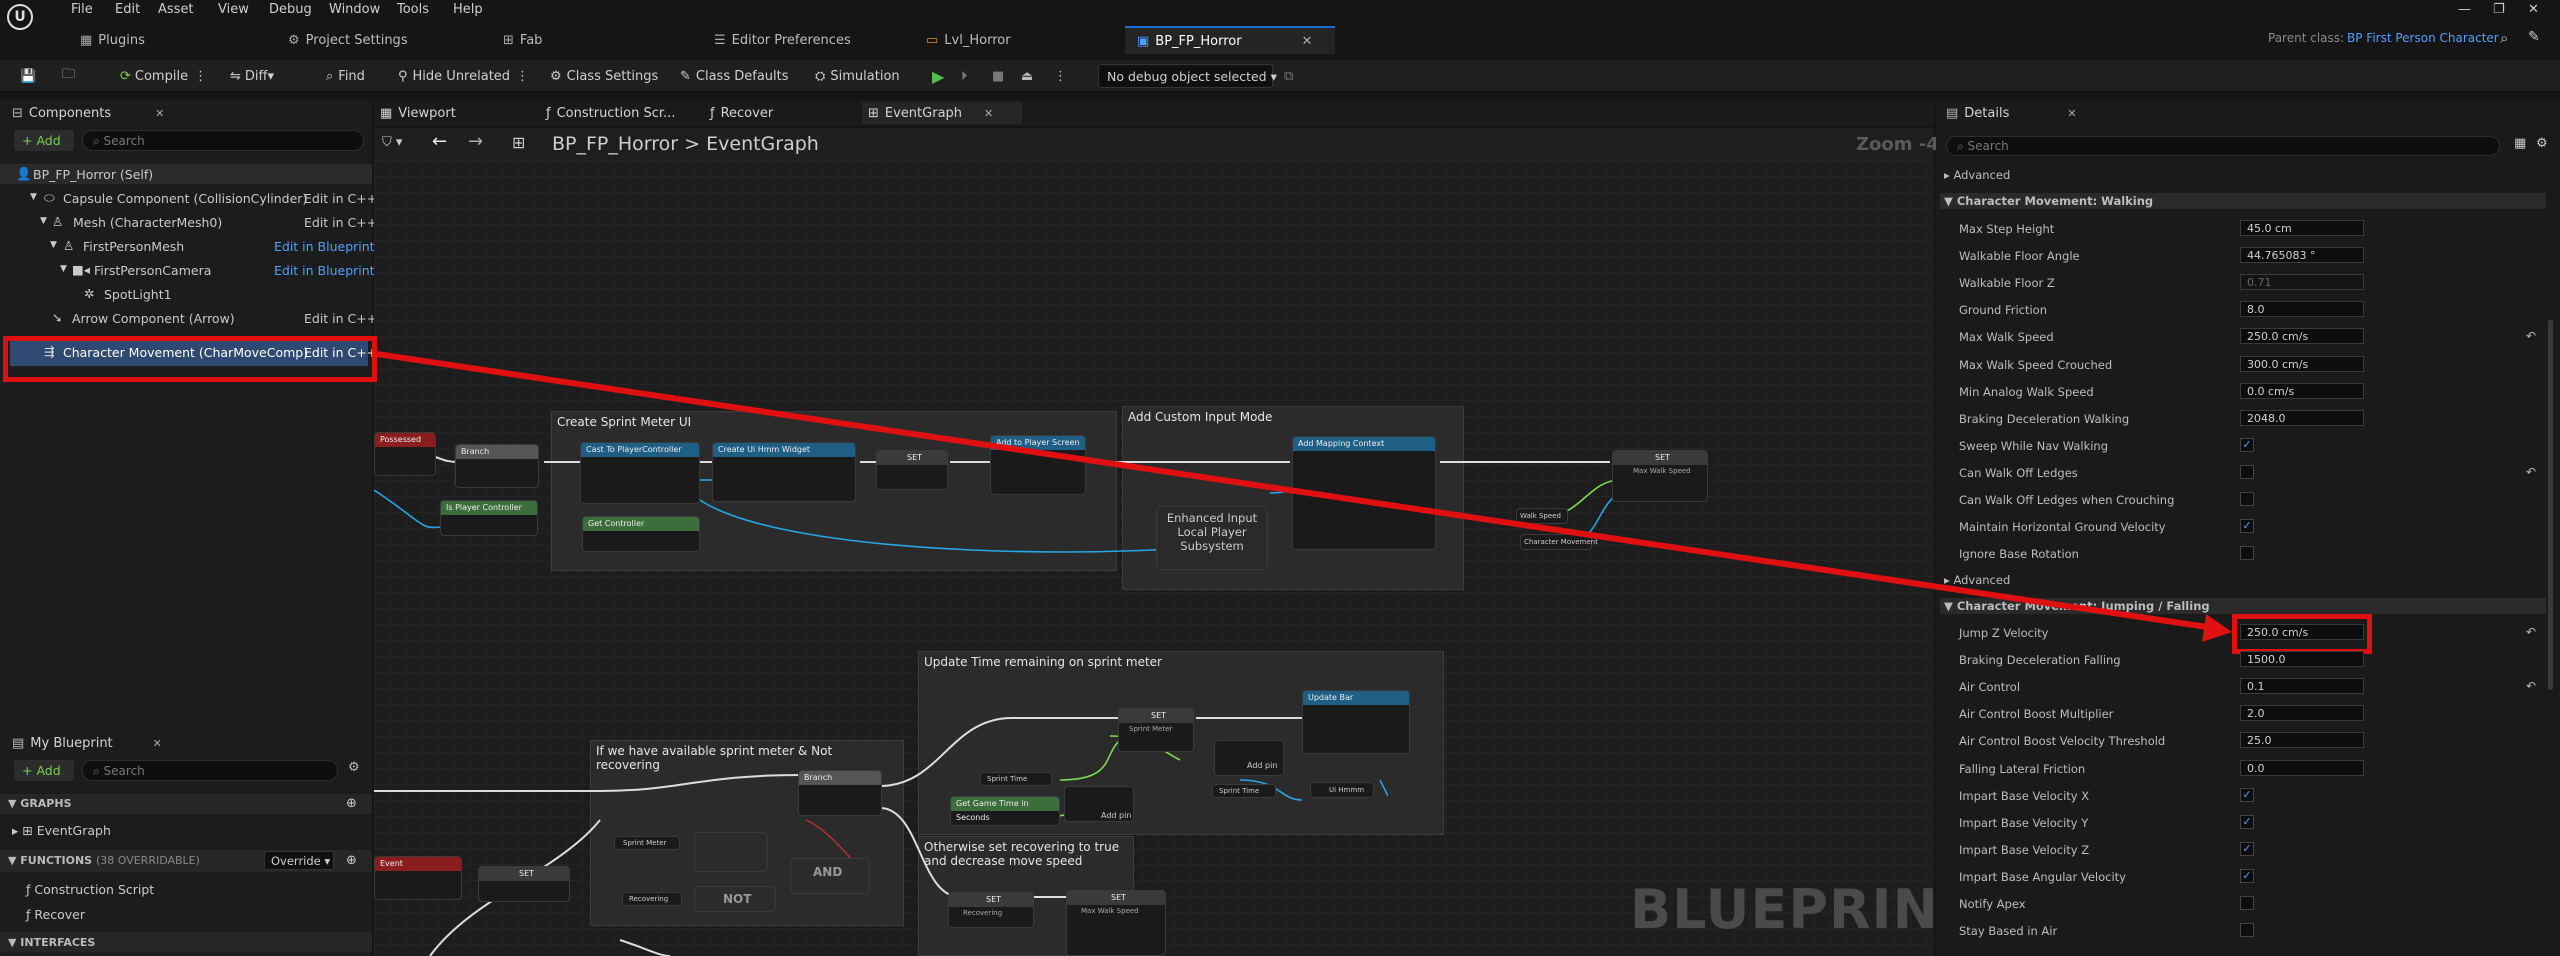 Image resolution: width=2560 pixels, height=956 pixels. I want to click on property-label: Air Control Boost Velocity Threshold, so click(2062, 741).